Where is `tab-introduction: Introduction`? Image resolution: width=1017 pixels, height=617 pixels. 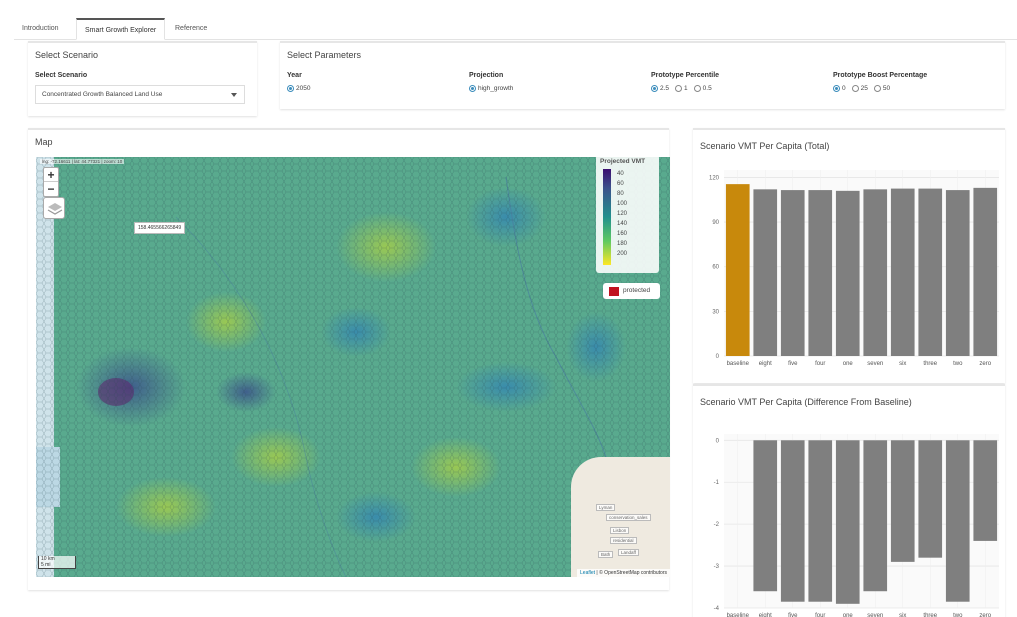
tab-introduction: Introduction is located at coordinates (40, 29).